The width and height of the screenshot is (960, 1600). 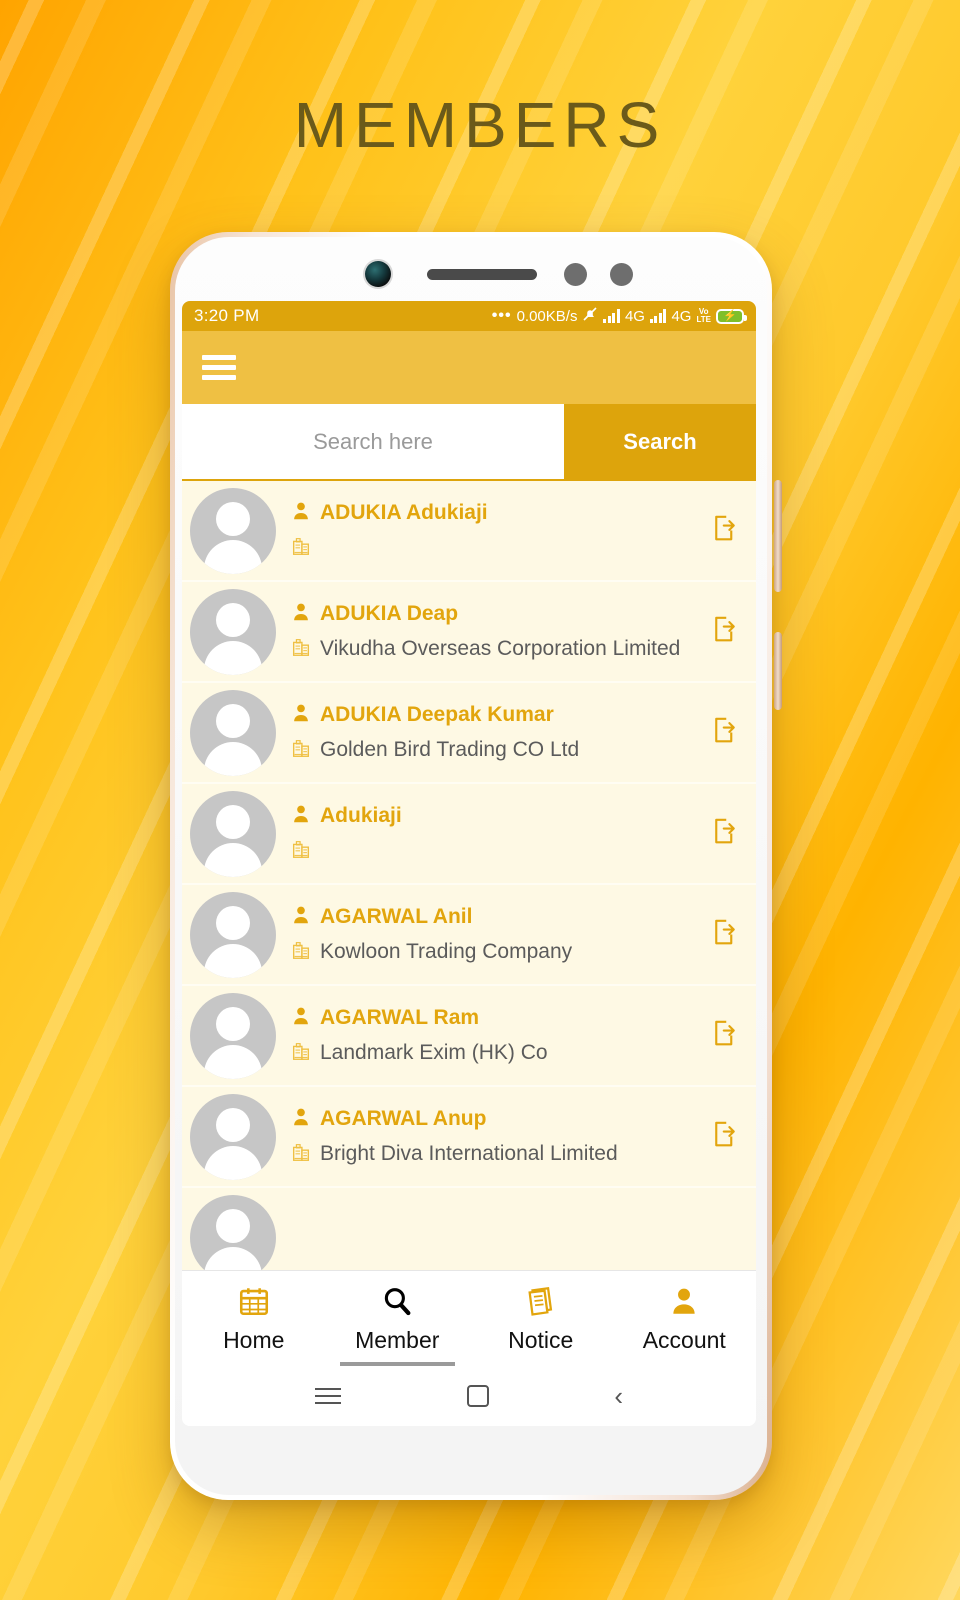 What do you see at coordinates (397, 1339) in the screenshot?
I see `tab-member-label: Member` at bounding box center [397, 1339].